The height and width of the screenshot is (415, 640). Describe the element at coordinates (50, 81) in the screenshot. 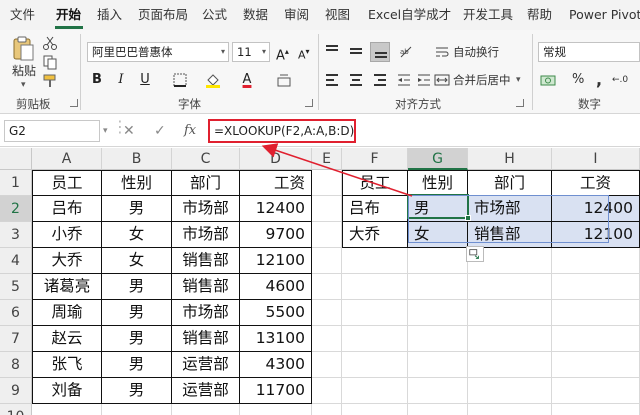

I see `format-painter-icon` at that location.